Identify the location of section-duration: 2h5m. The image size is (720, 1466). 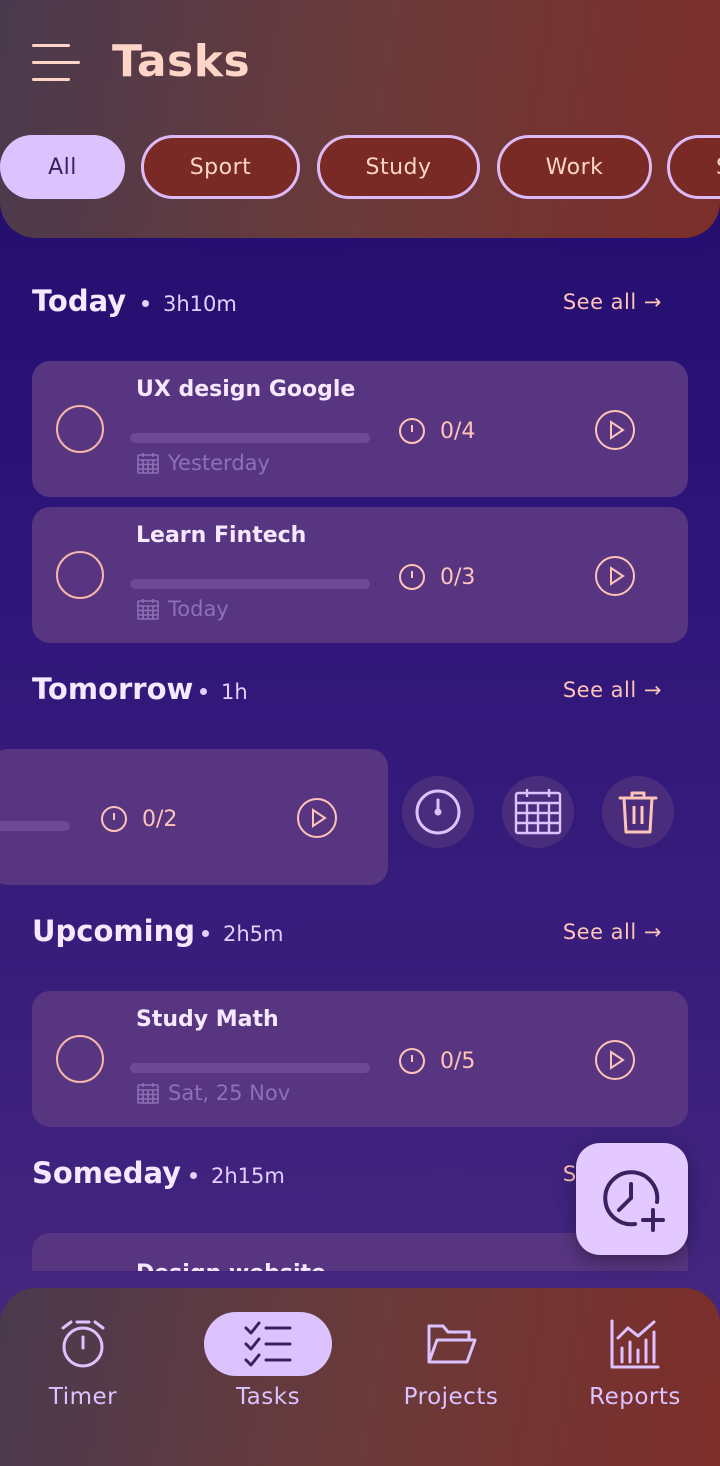
(243, 934).